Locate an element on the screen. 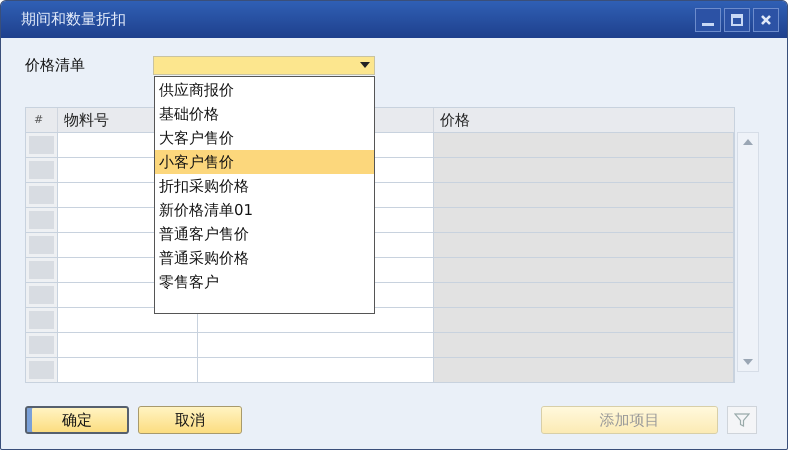 Image resolution: width=788 pixels, height=450 pixels. close-icon is located at coordinates (766, 19).